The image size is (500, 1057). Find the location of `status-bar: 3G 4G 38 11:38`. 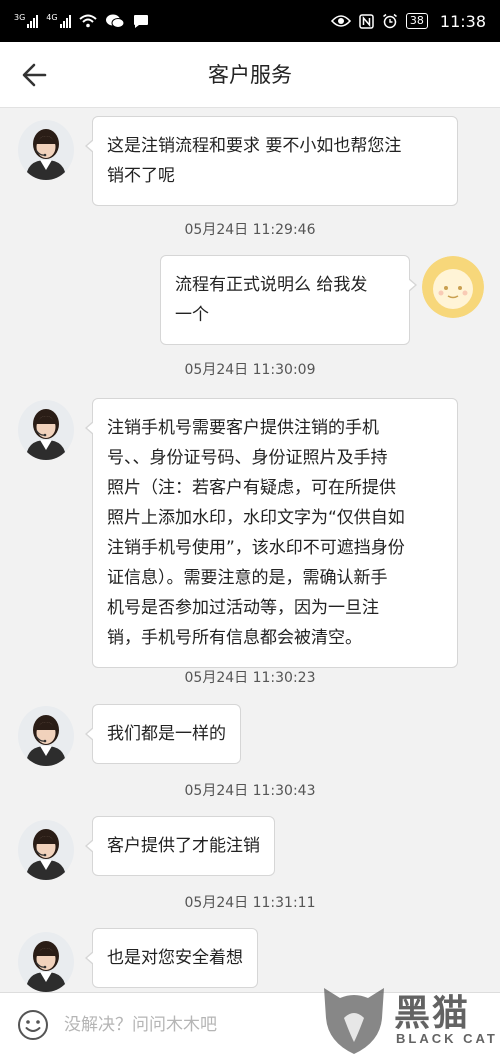

status-bar: 3G 4G 38 11:38 is located at coordinates (250, 21).